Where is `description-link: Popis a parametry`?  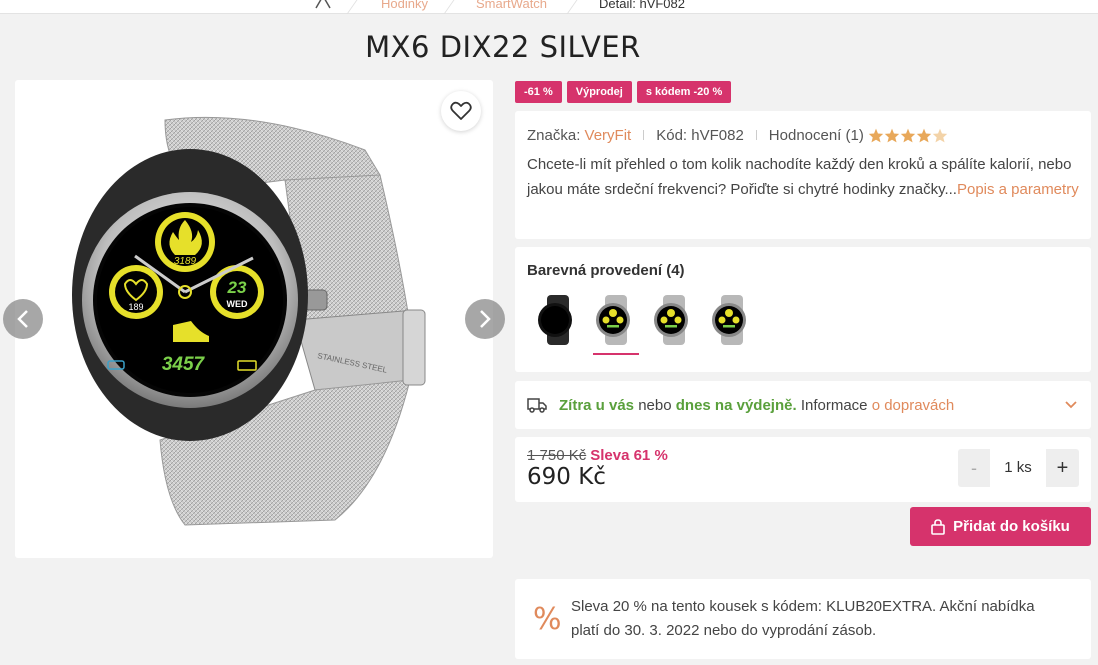
description-link: Popis a parametry is located at coordinates (1018, 189).